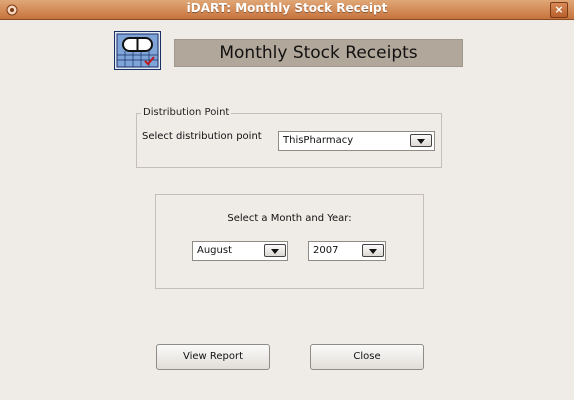 Image resolution: width=574 pixels, height=400 pixels. What do you see at coordinates (186, 112) in the screenshot?
I see `distribution-point-legend: Distribution Point` at bounding box center [186, 112].